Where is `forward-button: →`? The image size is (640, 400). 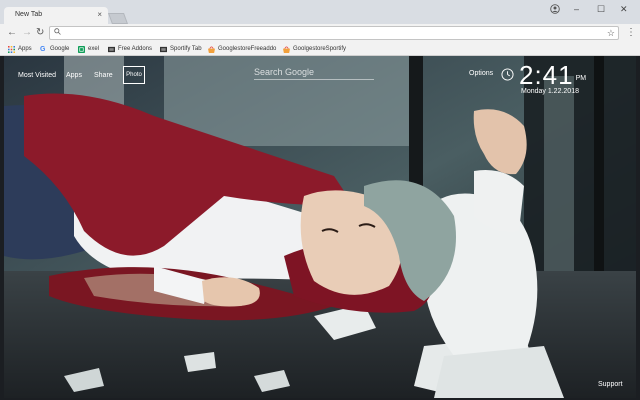 forward-button: → is located at coordinates (27, 33).